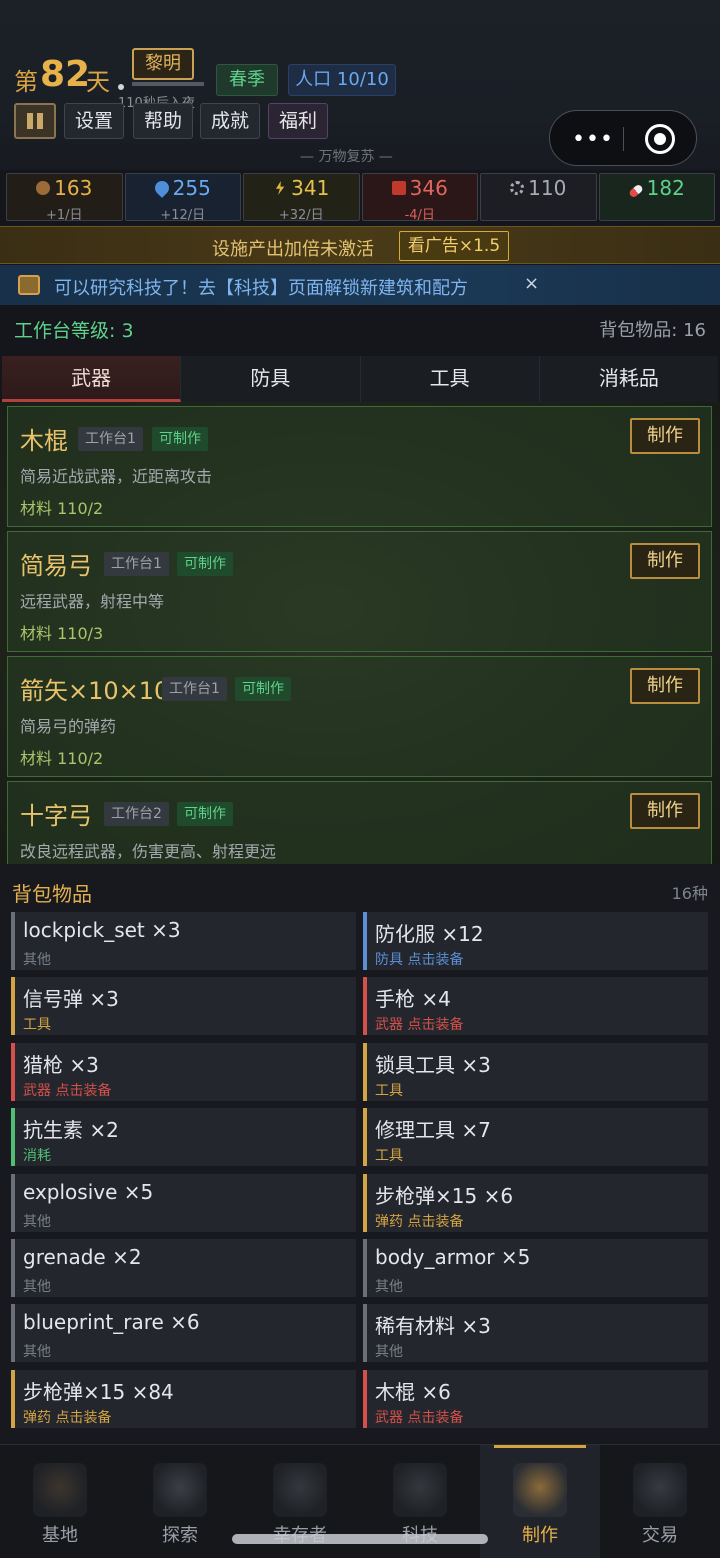 The height and width of the screenshot is (1558, 720). I want to click on item-name: 防化服 ×12, so click(429, 934).